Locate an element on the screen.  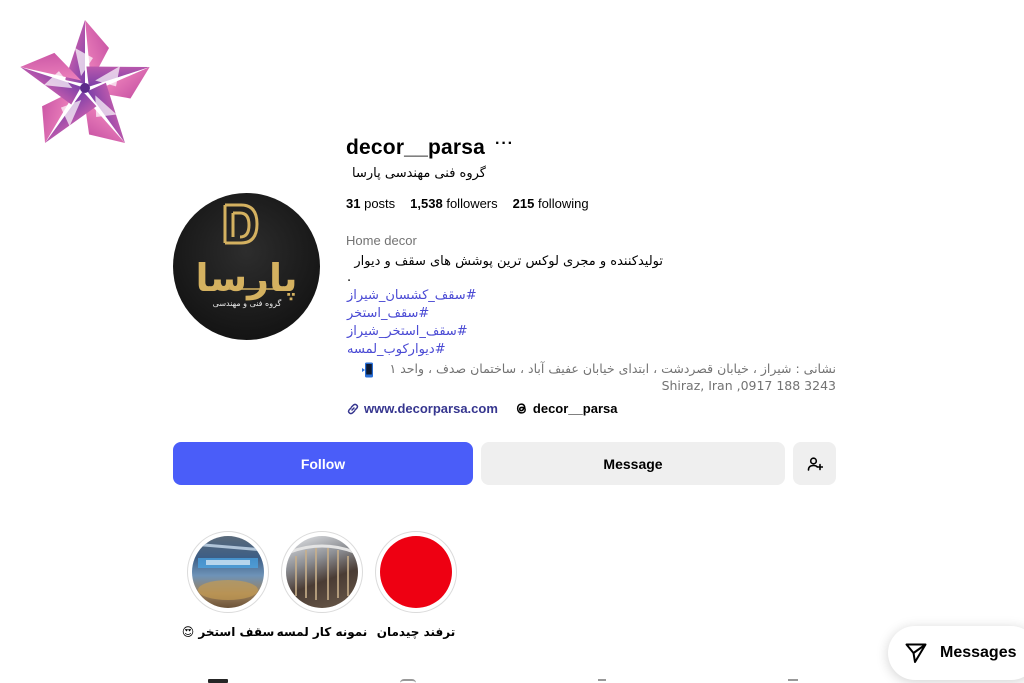
highlight-item: نمونه کار لمسه is located at coordinates (322, 585).